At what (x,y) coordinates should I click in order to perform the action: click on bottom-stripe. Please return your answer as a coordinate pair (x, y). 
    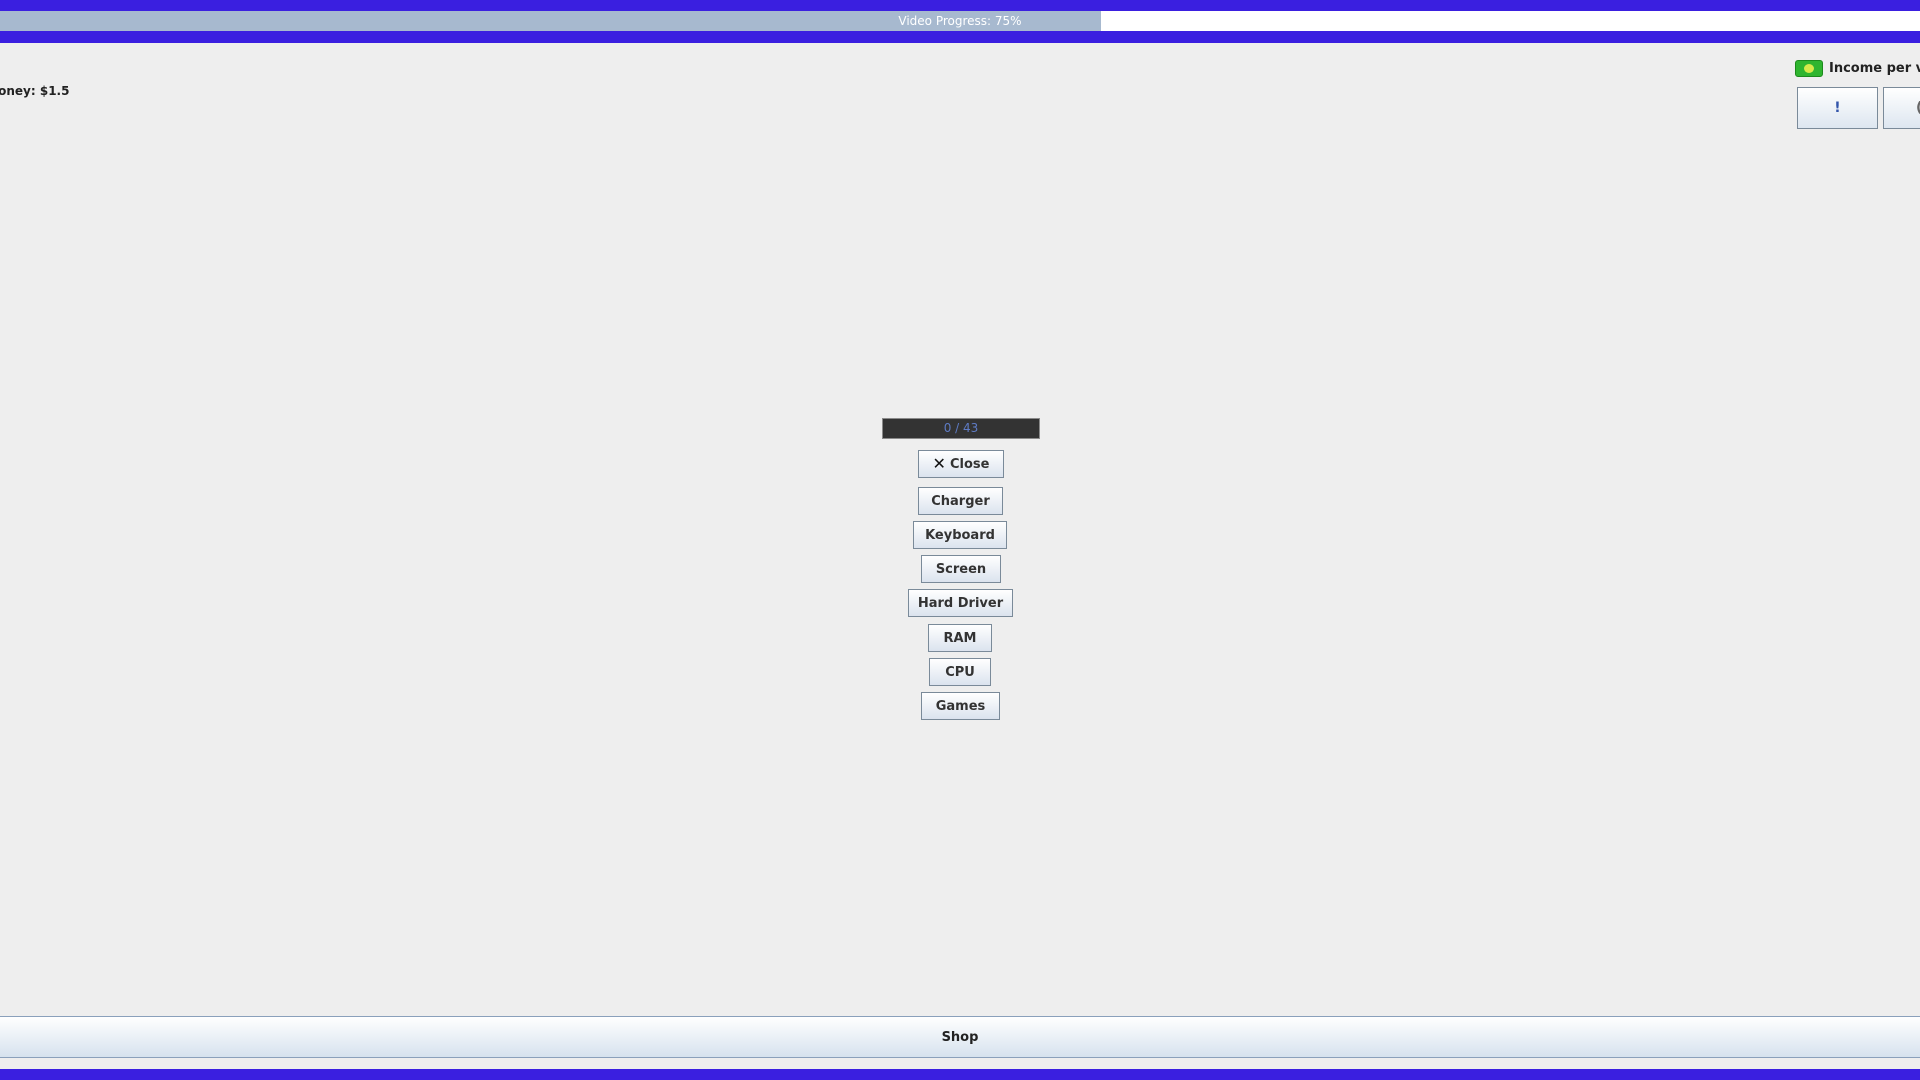
    Looking at the image, I should click on (960, 1074).